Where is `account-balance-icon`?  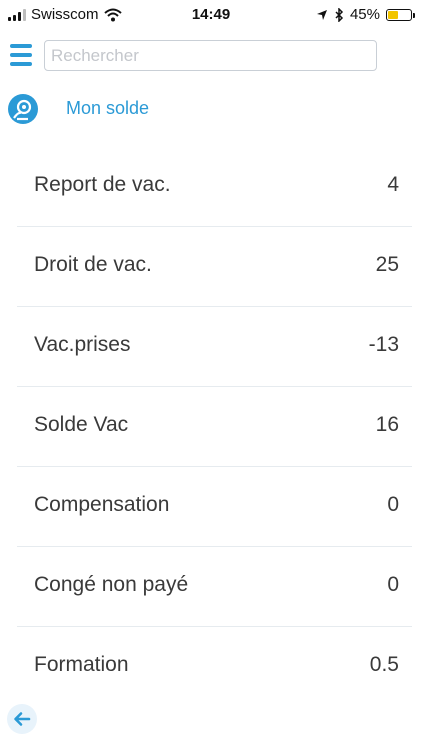 account-balance-icon is located at coordinates (23, 109).